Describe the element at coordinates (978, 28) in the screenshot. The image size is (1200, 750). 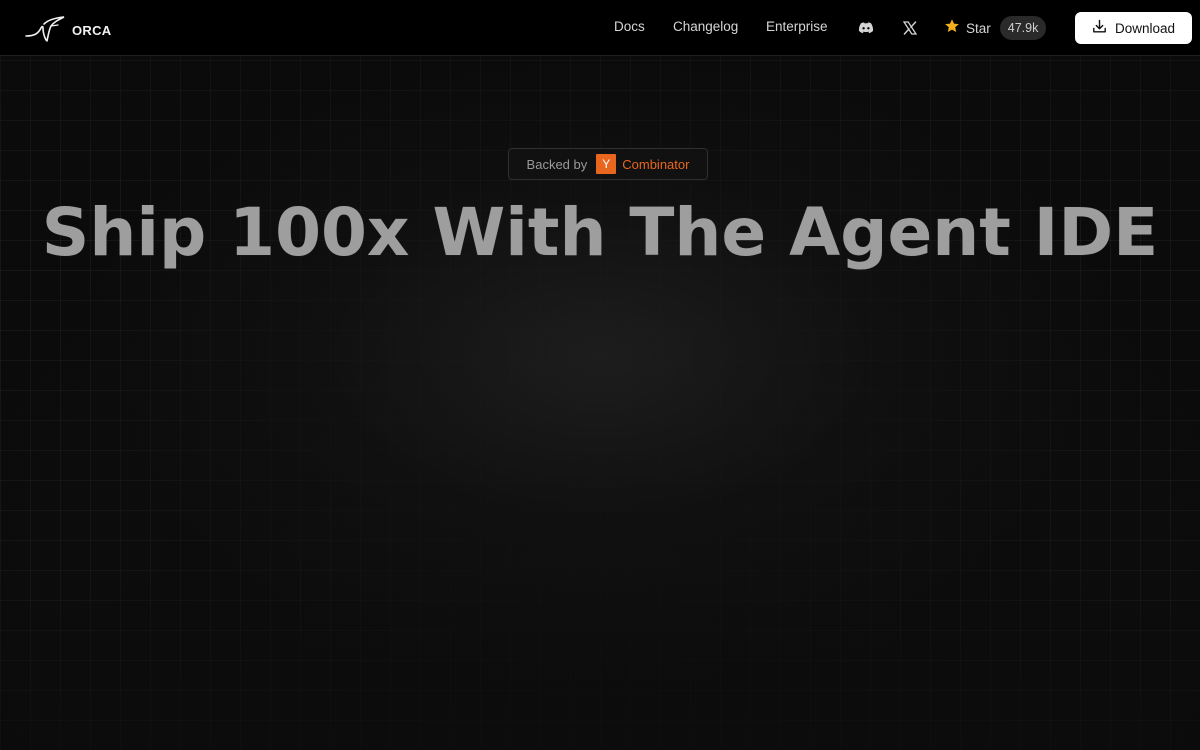
I see `star-label: Star` at that location.